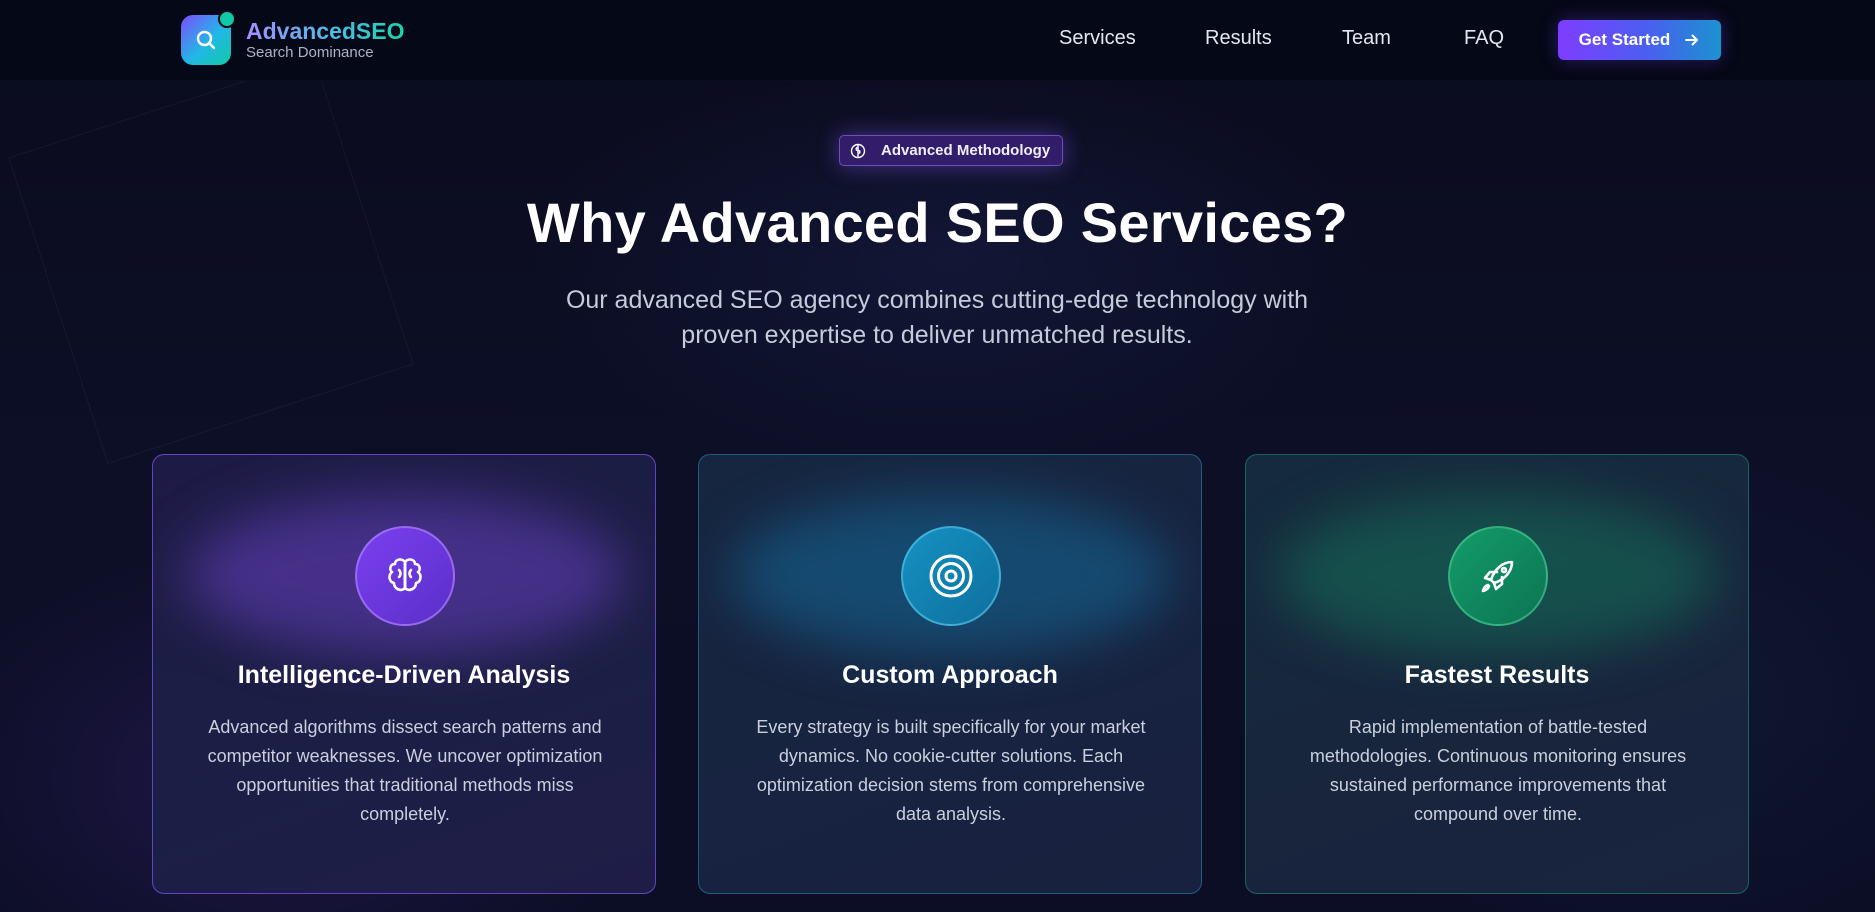  I want to click on logo: AdvancedSEO Search Dominance, so click(293, 37).